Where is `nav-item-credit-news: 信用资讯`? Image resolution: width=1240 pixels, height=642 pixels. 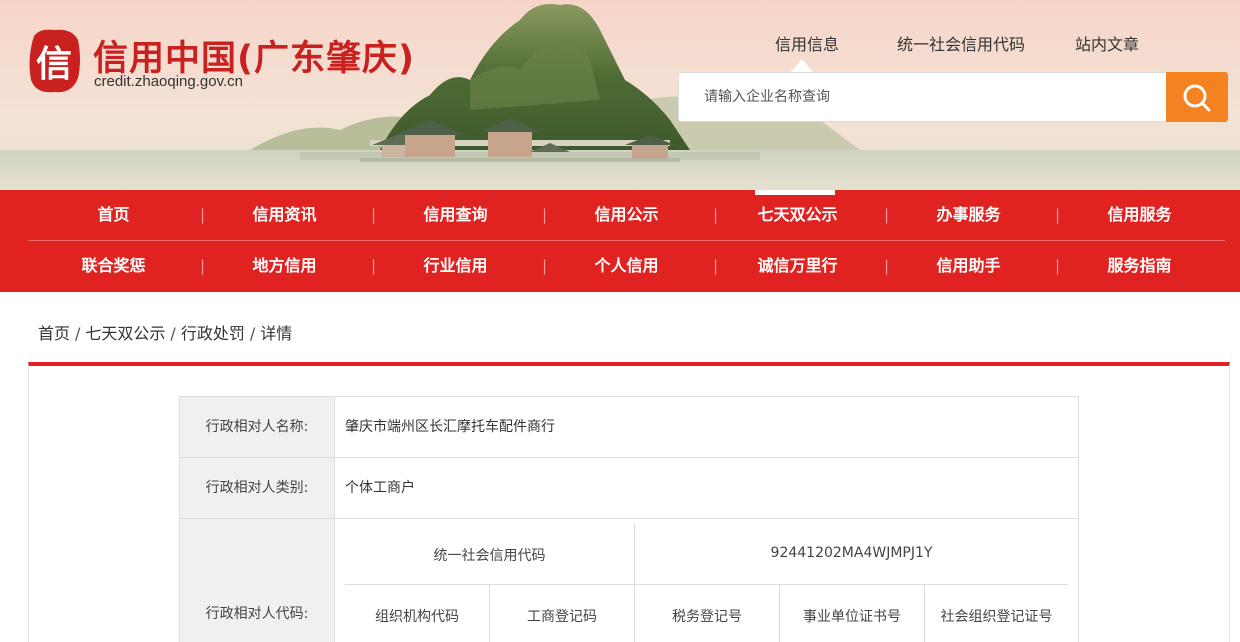 nav-item-credit-news: 信用资讯 is located at coordinates (284, 215).